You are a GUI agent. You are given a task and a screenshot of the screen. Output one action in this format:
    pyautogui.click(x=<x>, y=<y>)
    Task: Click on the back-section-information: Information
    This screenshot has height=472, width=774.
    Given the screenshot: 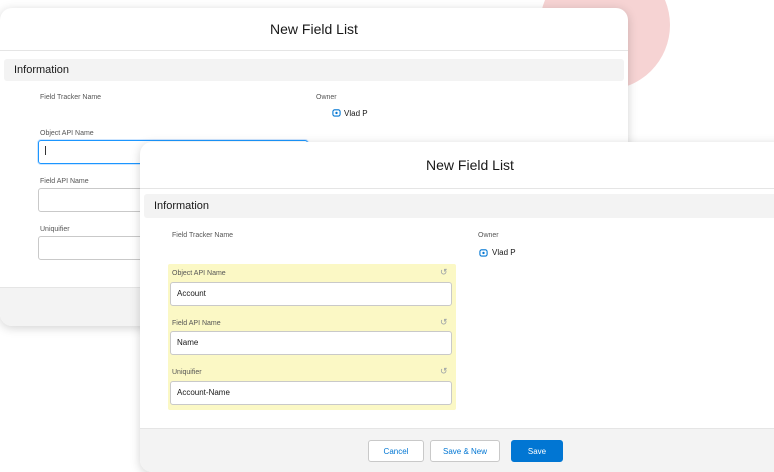 What is the action you would take?
    pyautogui.click(x=314, y=70)
    